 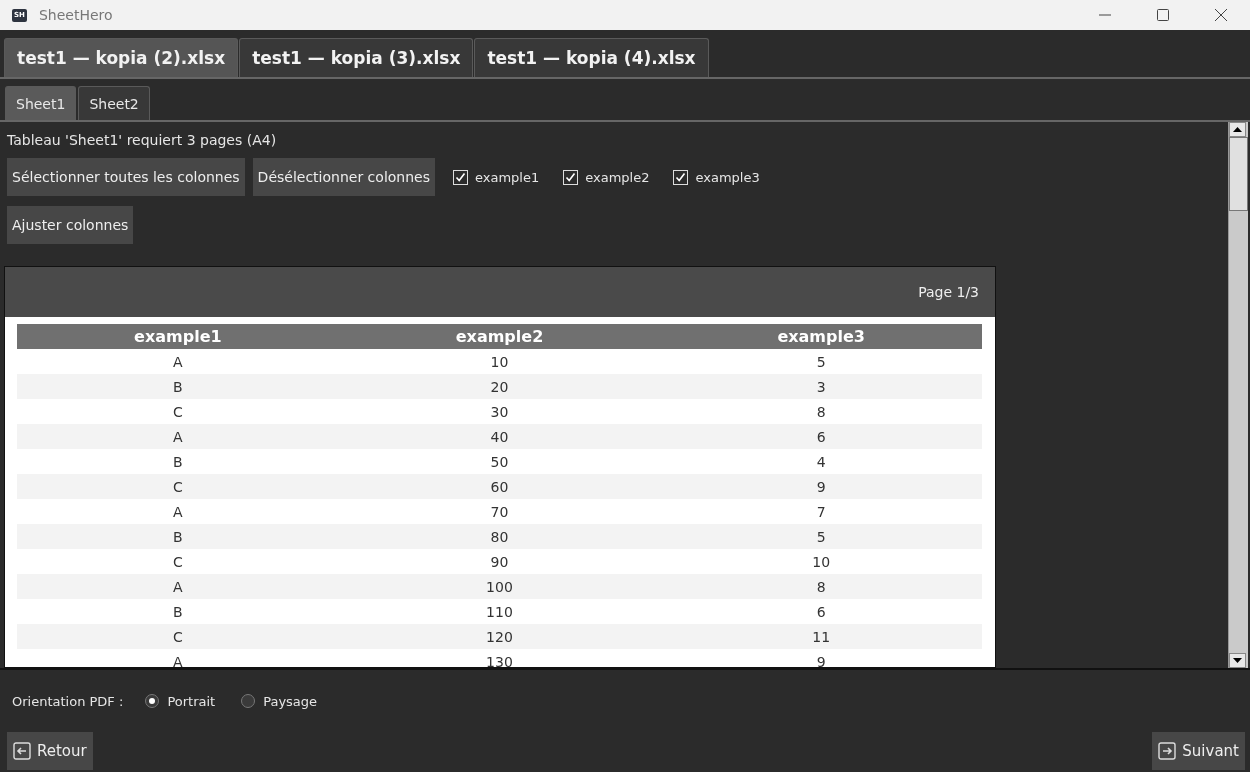 What do you see at coordinates (1238, 174) in the screenshot?
I see `scroll-thumb` at bounding box center [1238, 174].